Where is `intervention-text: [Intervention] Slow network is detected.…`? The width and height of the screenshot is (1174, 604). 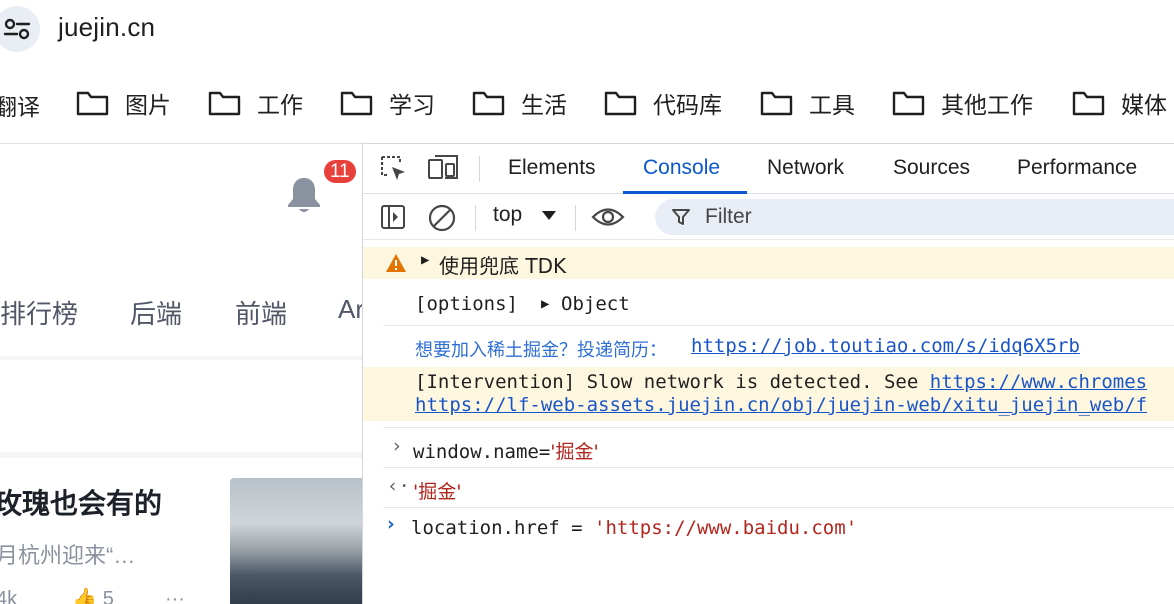 intervention-text: [Intervention] Slow network is detected.… is located at coordinates (781, 382).